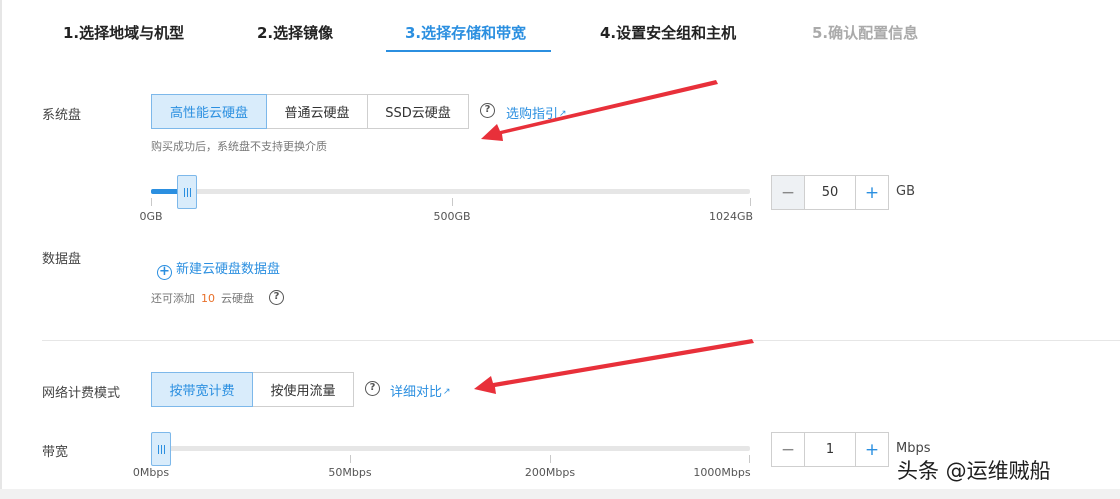 This screenshot has height=499, width=1120. Describe the element at coordinates (173, 298) in the screenshot. I see `remaining-prefix: 还可添加` at that location.